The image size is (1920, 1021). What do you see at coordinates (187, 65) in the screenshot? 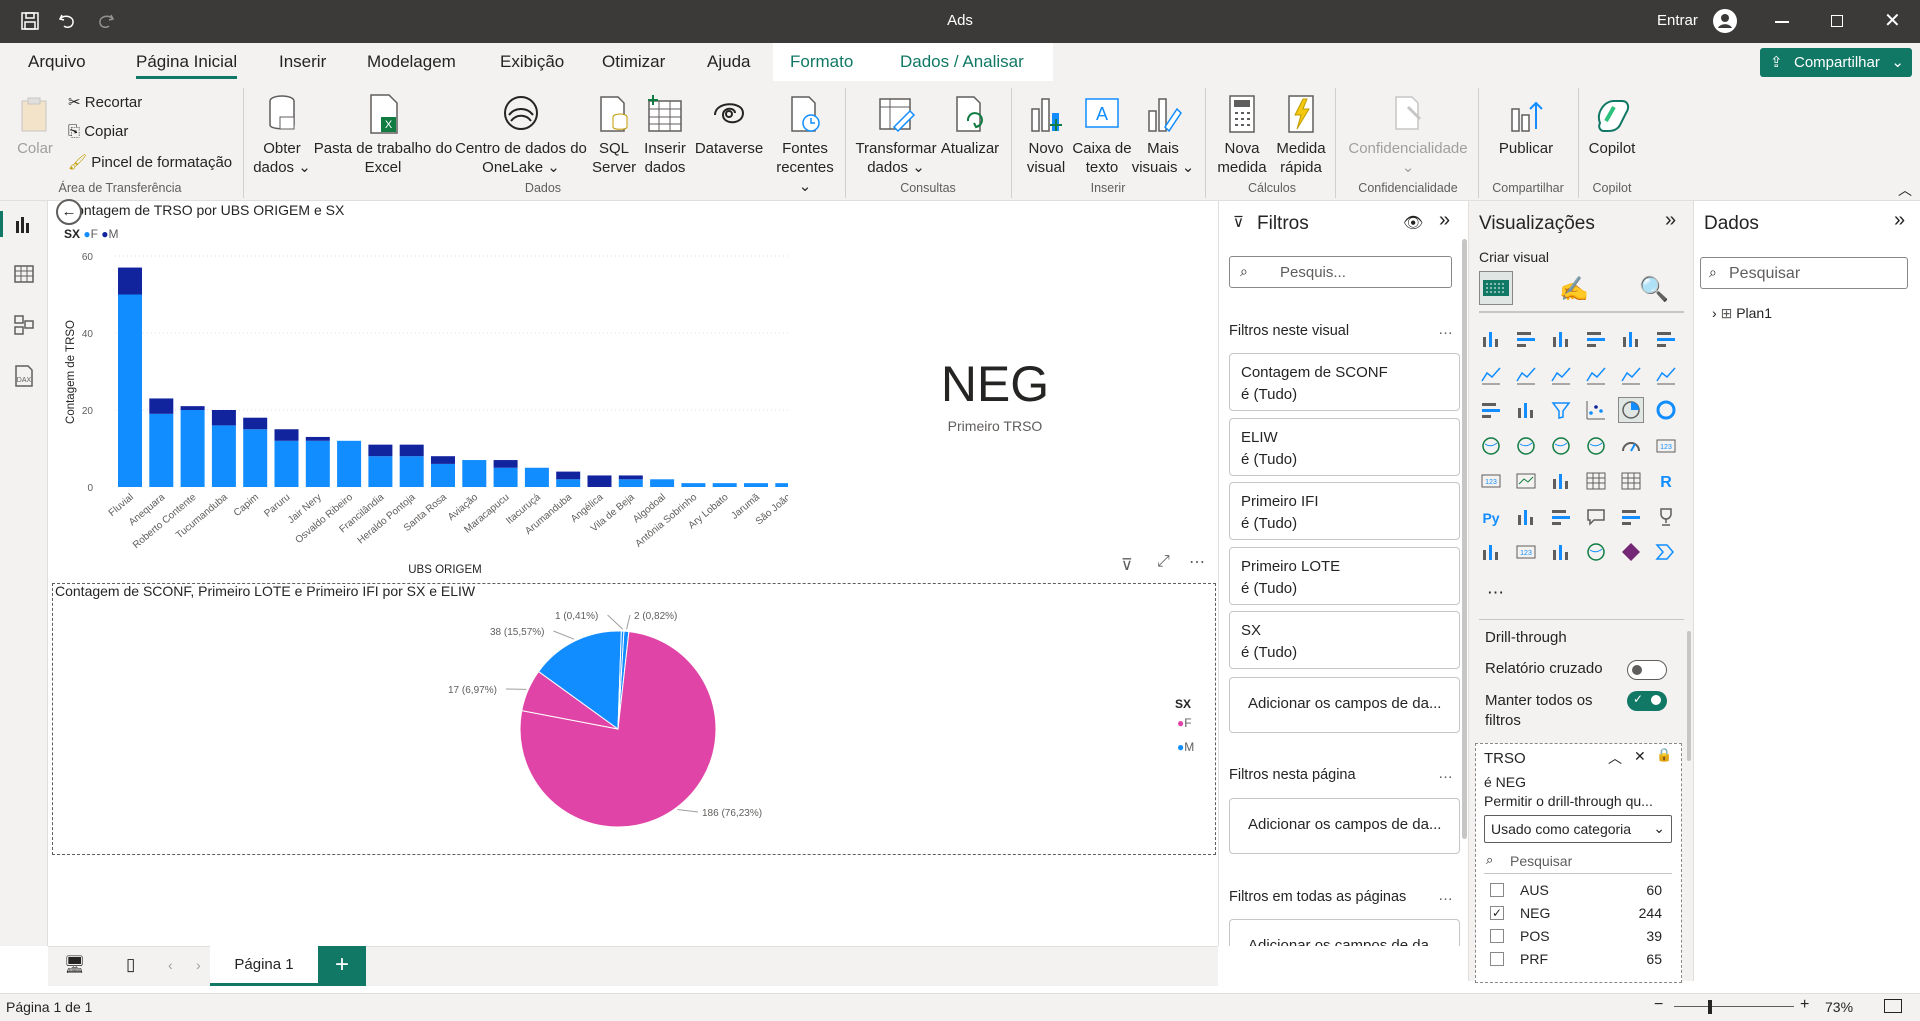
I see `tab-pagina-inicial: Página Inicial` at bounding box center [187, 65].